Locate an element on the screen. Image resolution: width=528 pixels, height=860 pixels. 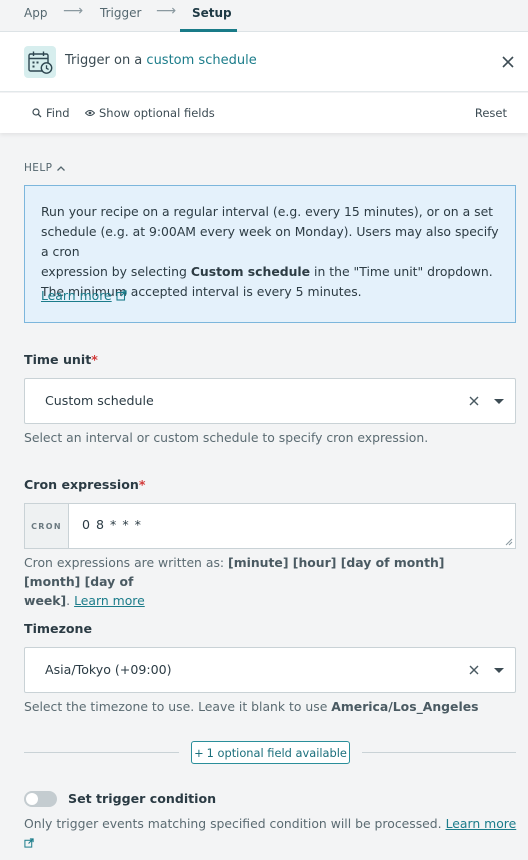
help-learn-more-link: Learn more is located at coordinates (84, 295).